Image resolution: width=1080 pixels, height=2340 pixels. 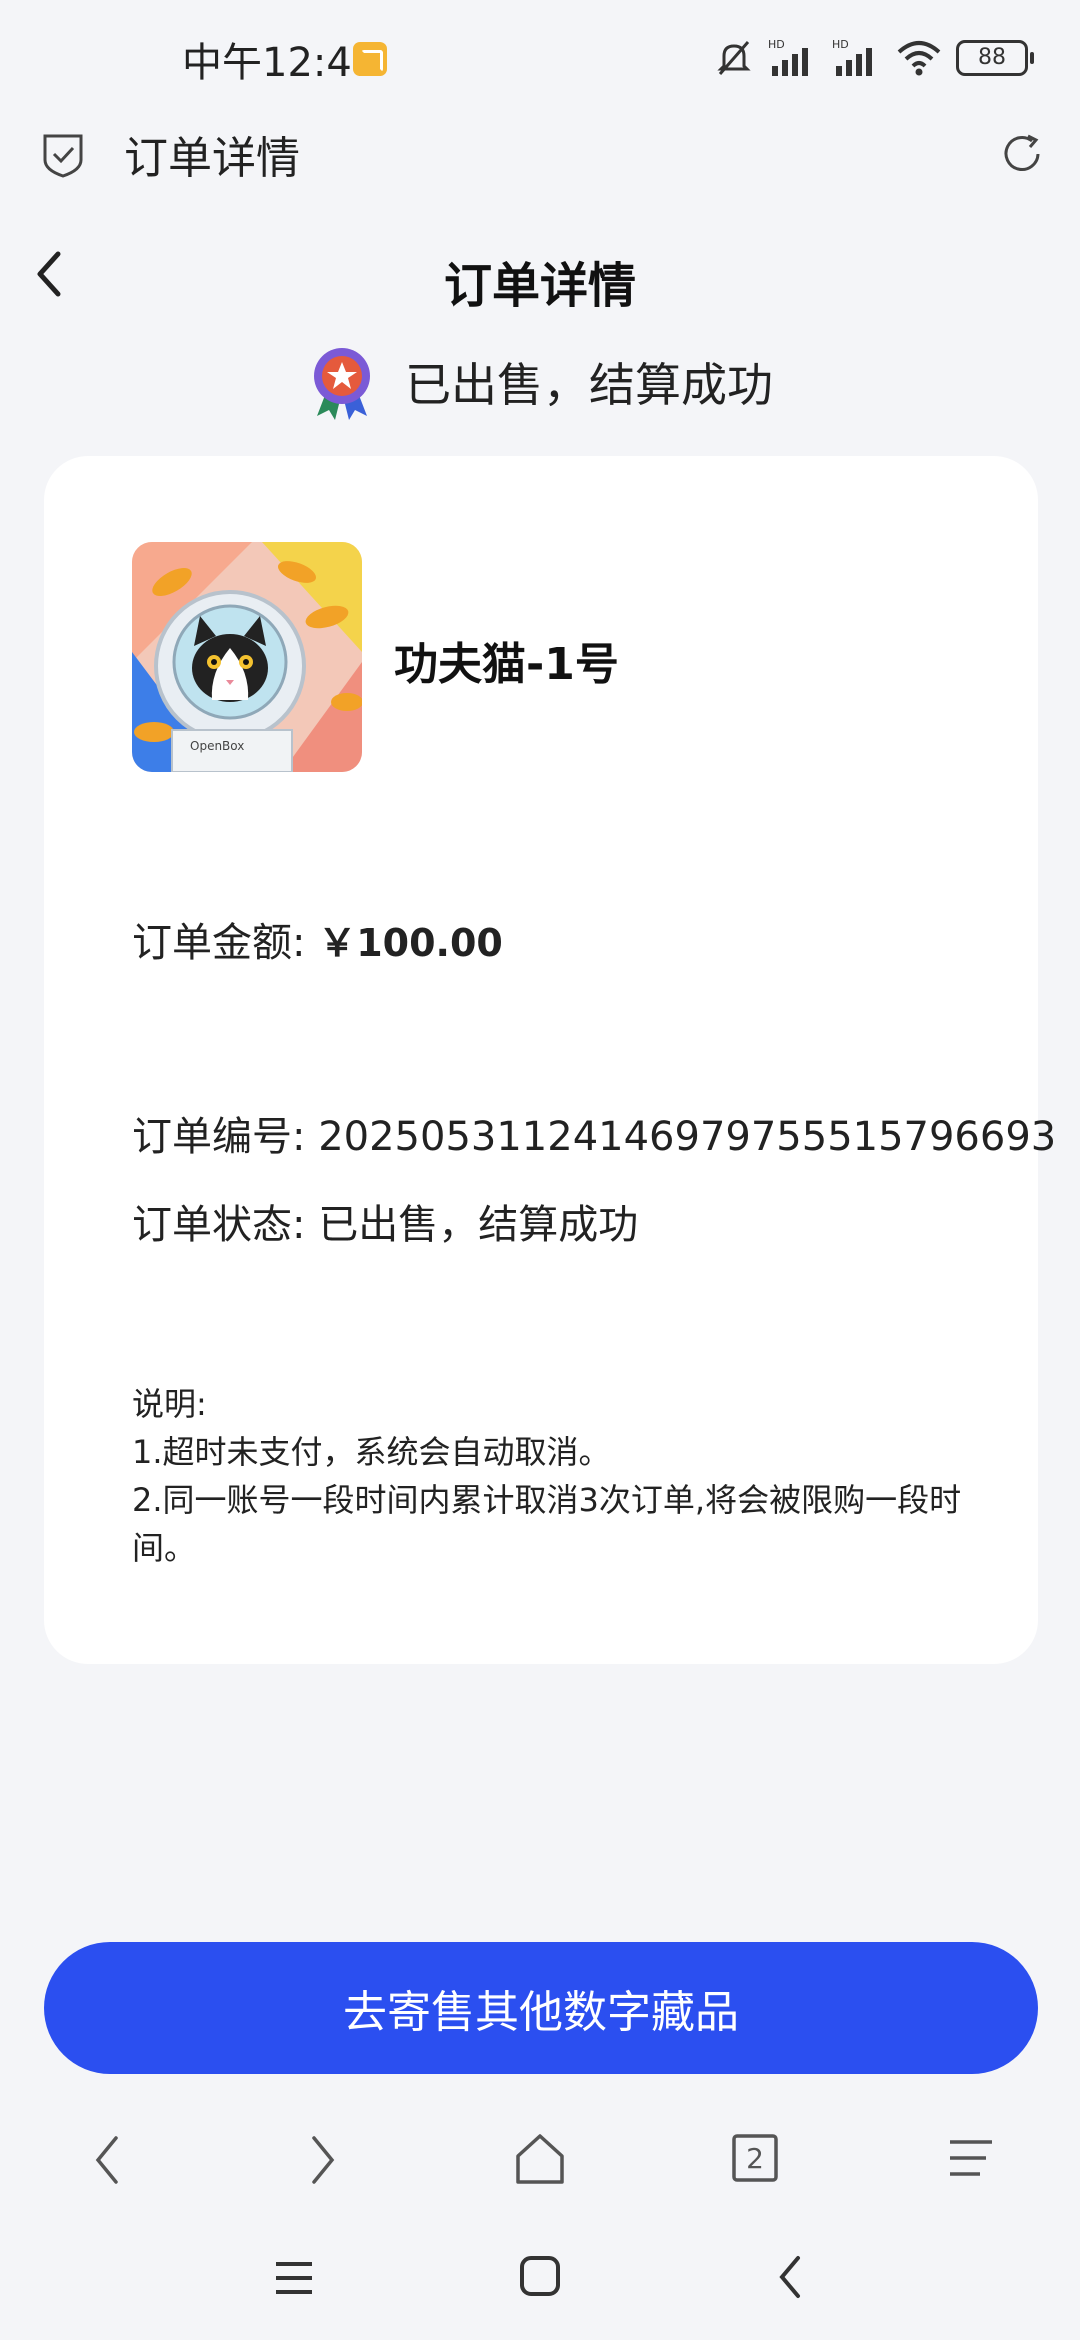 What do you see at coordinates (169, 1404) in the screenshot?
I see `notes-title: 说明:` at bounding box center [169, 1404].